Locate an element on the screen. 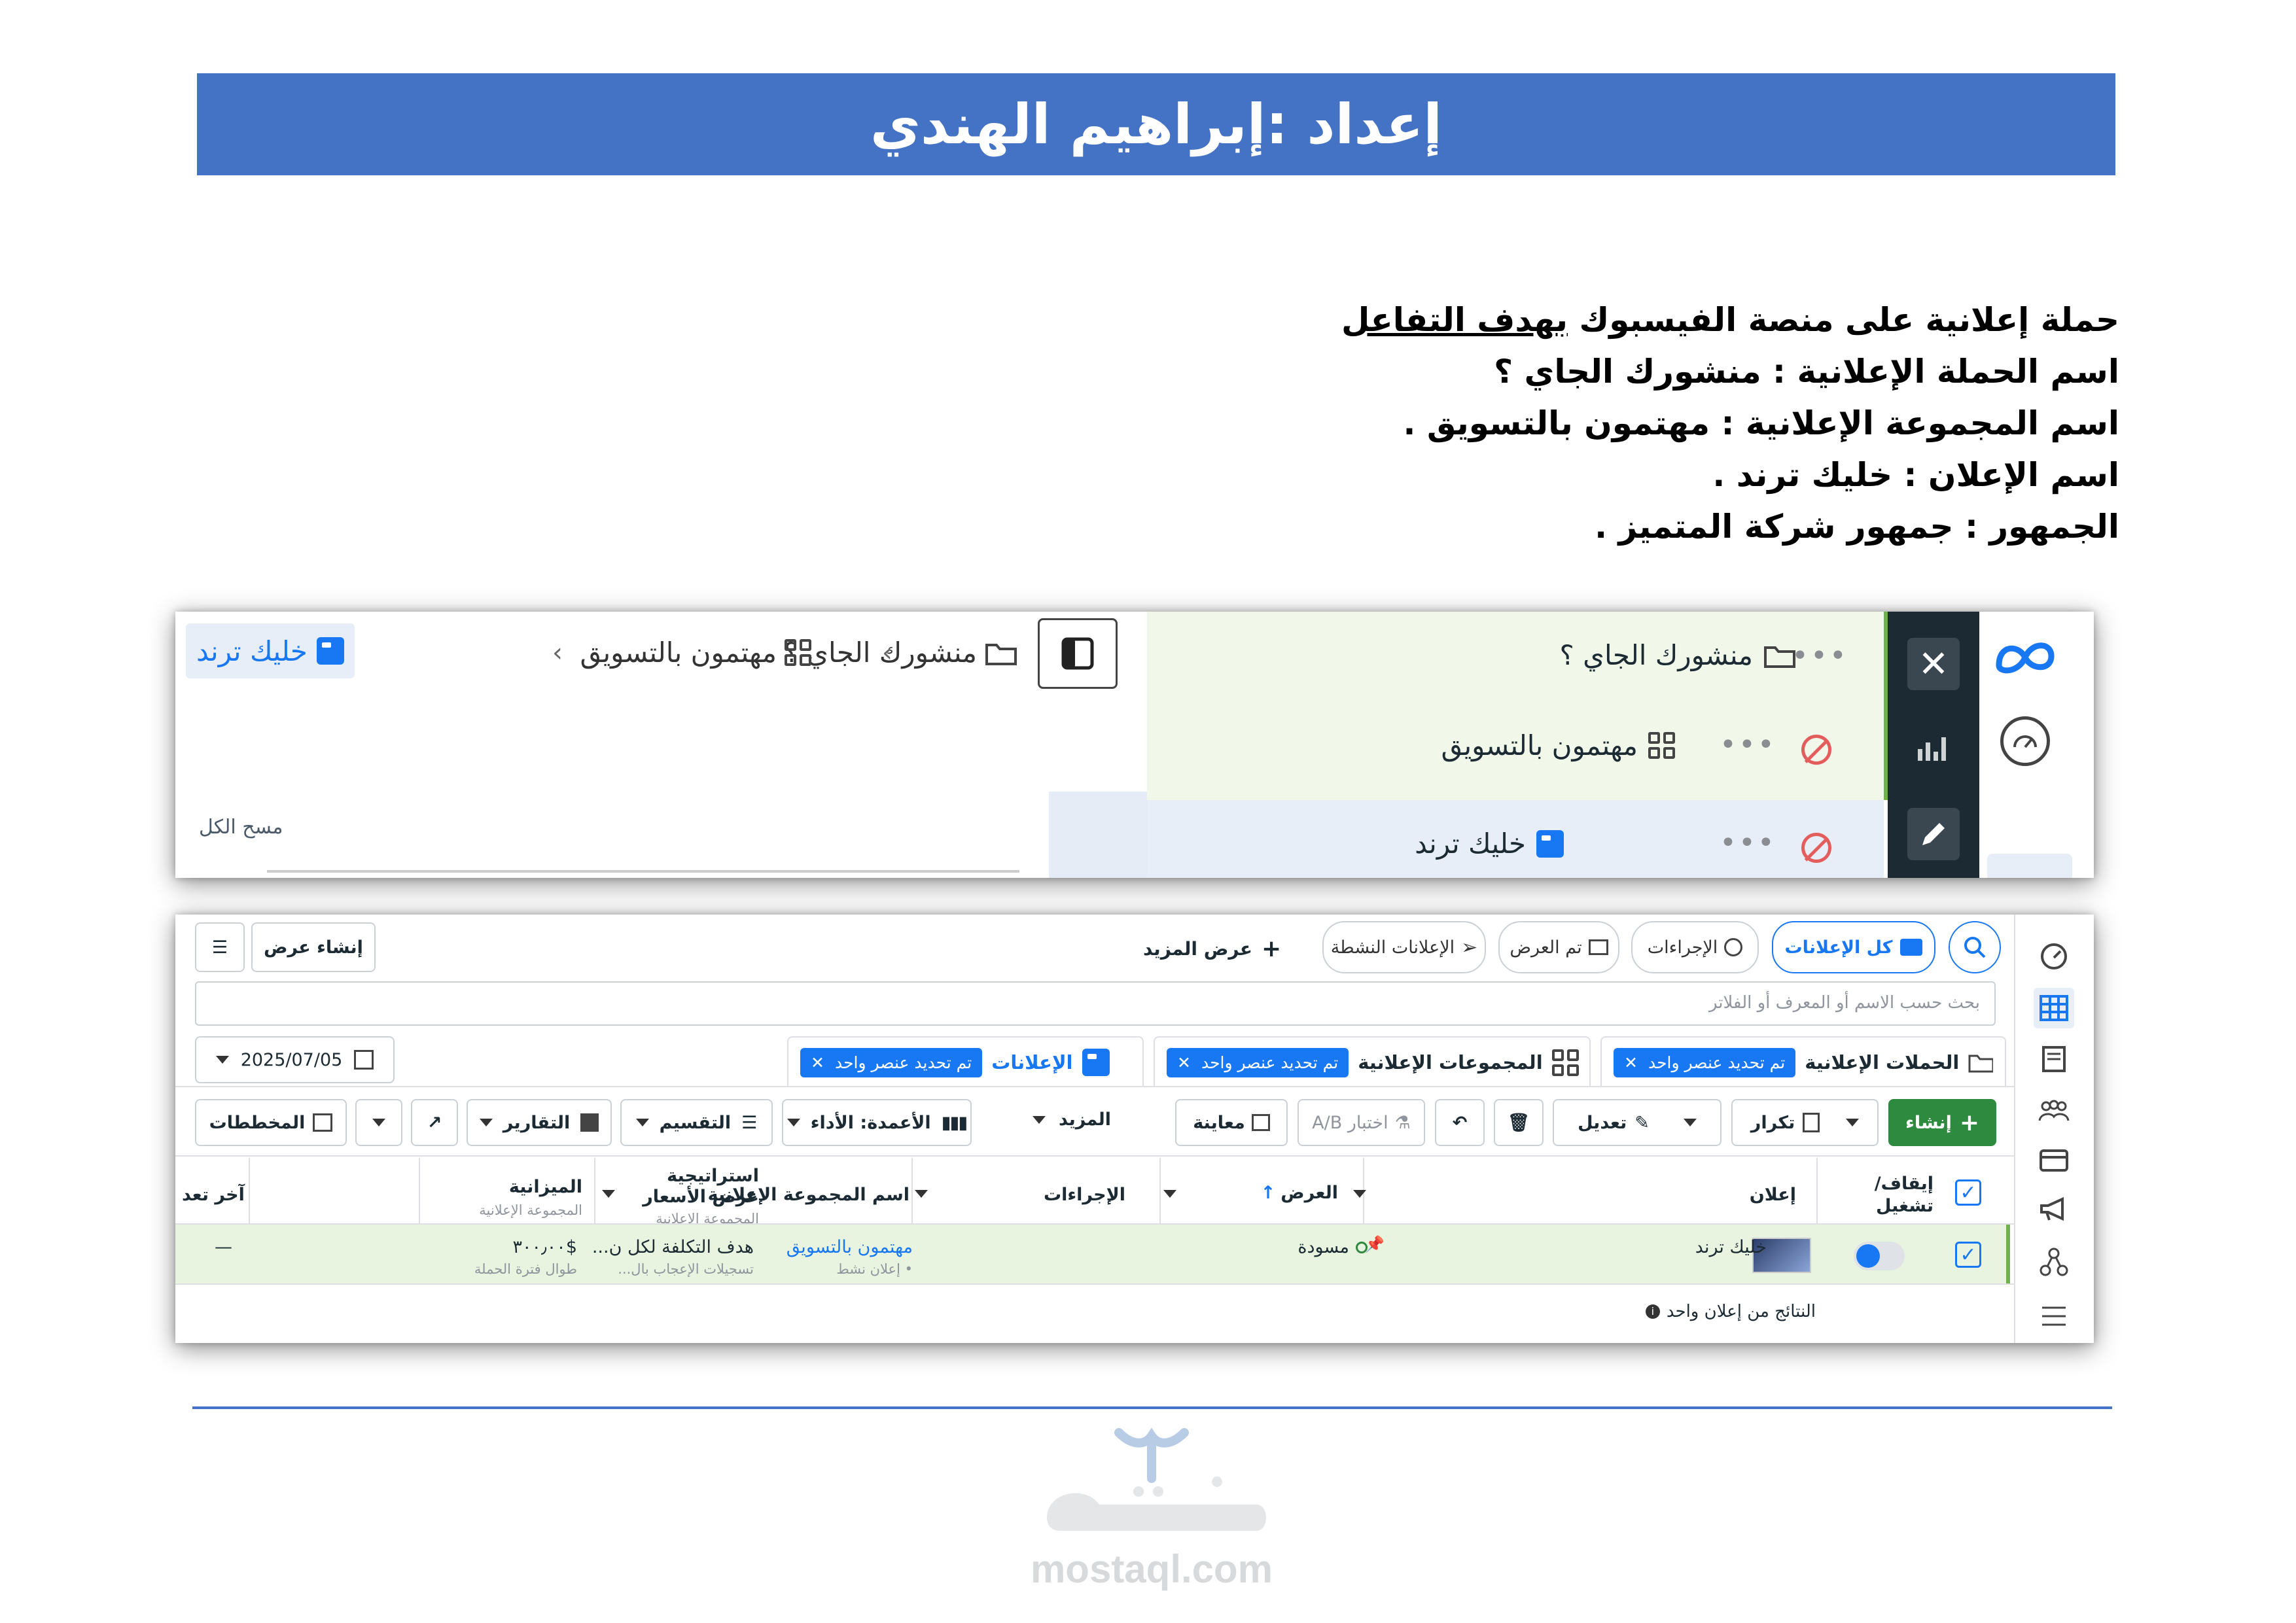 This screenshot has width=2296, height=1623. search-placeholder: بحث حسب الاسم أو المعرف أو الفلاتر is located at coordinates (1844, 1003).